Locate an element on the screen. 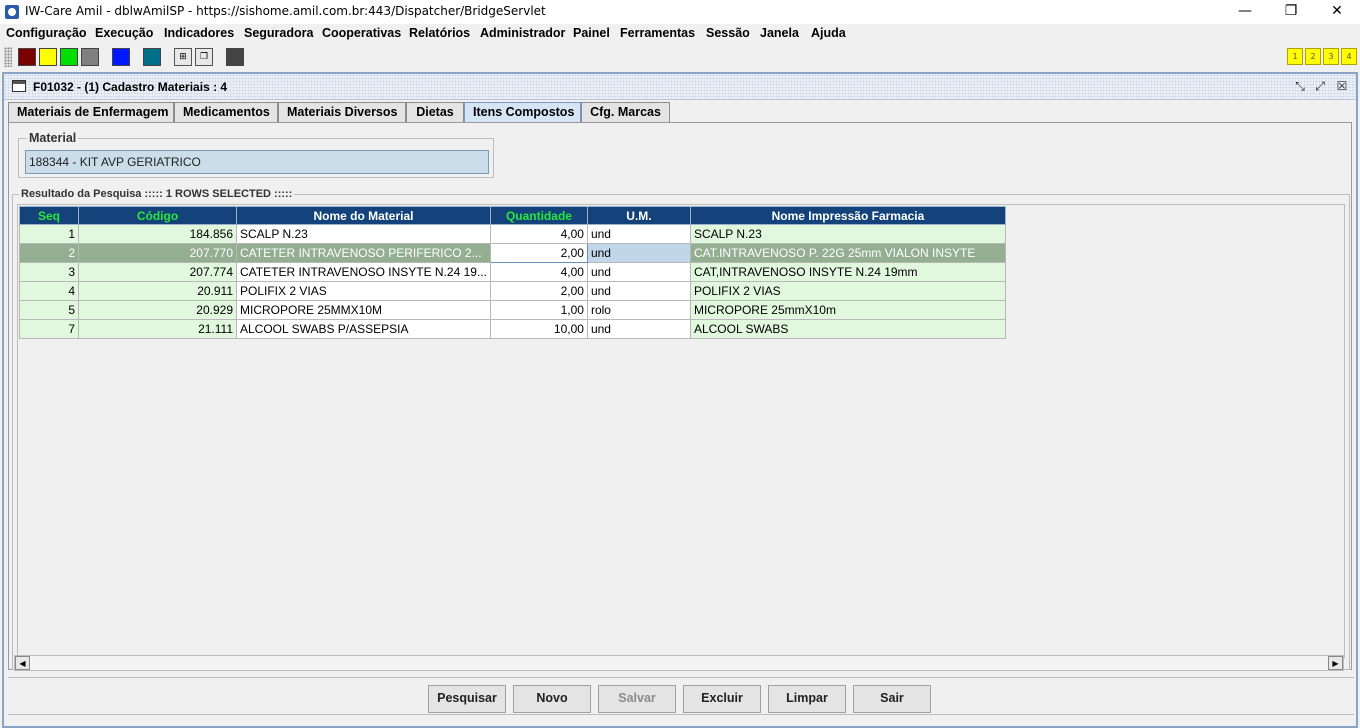 The height and width of the screenshot is (728, 1360). window-1-button: 1 is located at coordinates (1295, 56).